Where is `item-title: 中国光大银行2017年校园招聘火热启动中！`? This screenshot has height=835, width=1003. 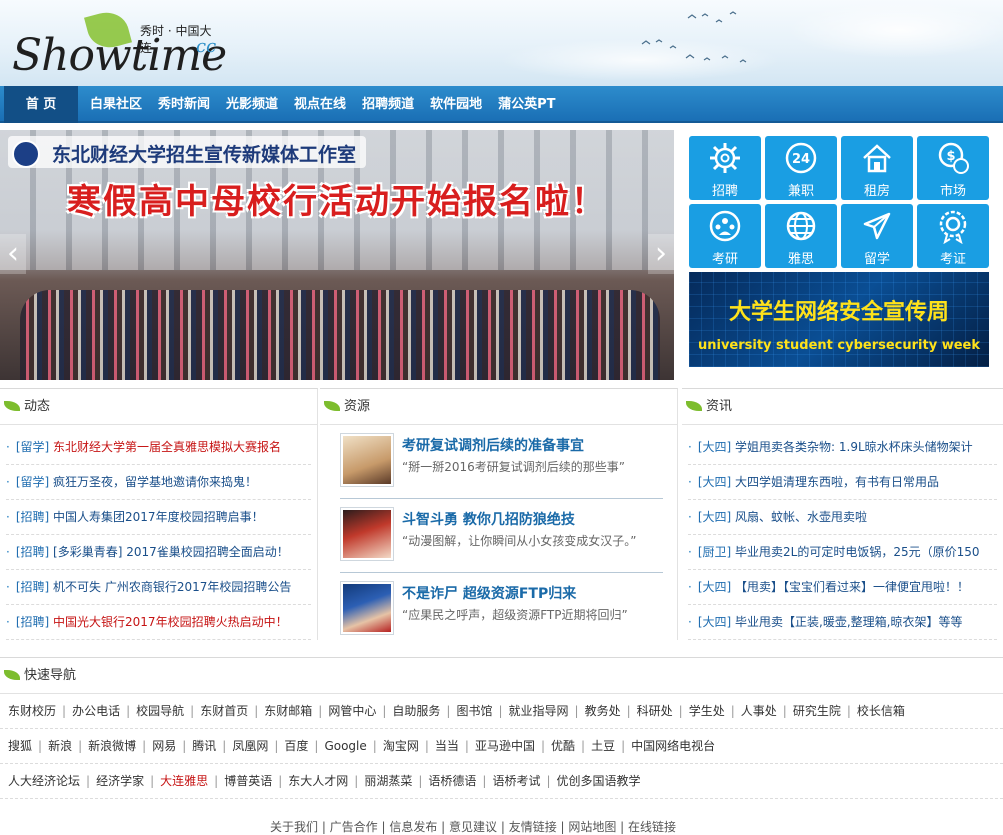 item-title: 中国光大银行2017年校园招聘火热启动中！ is located at coordinates (170, 622).